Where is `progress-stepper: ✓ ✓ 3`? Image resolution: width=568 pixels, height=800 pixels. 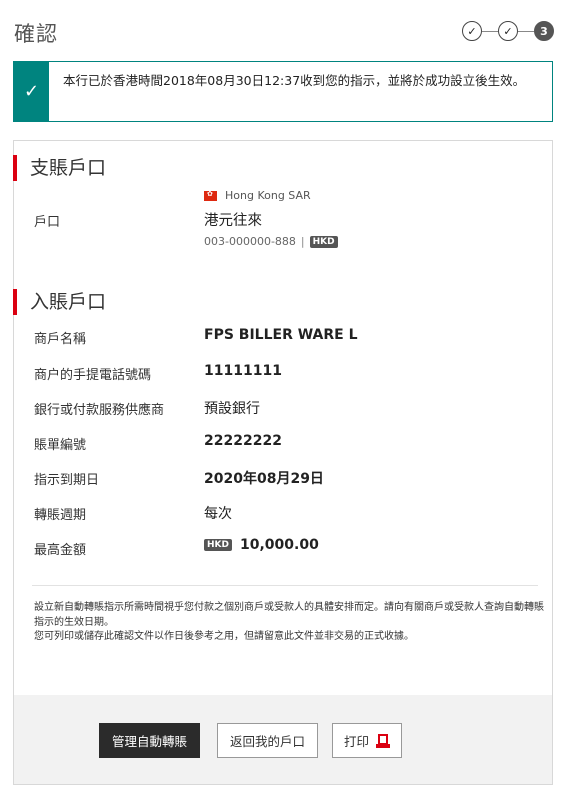
progress-stepper: ✓ ✓ 3 is located at coordinates (508, 31).